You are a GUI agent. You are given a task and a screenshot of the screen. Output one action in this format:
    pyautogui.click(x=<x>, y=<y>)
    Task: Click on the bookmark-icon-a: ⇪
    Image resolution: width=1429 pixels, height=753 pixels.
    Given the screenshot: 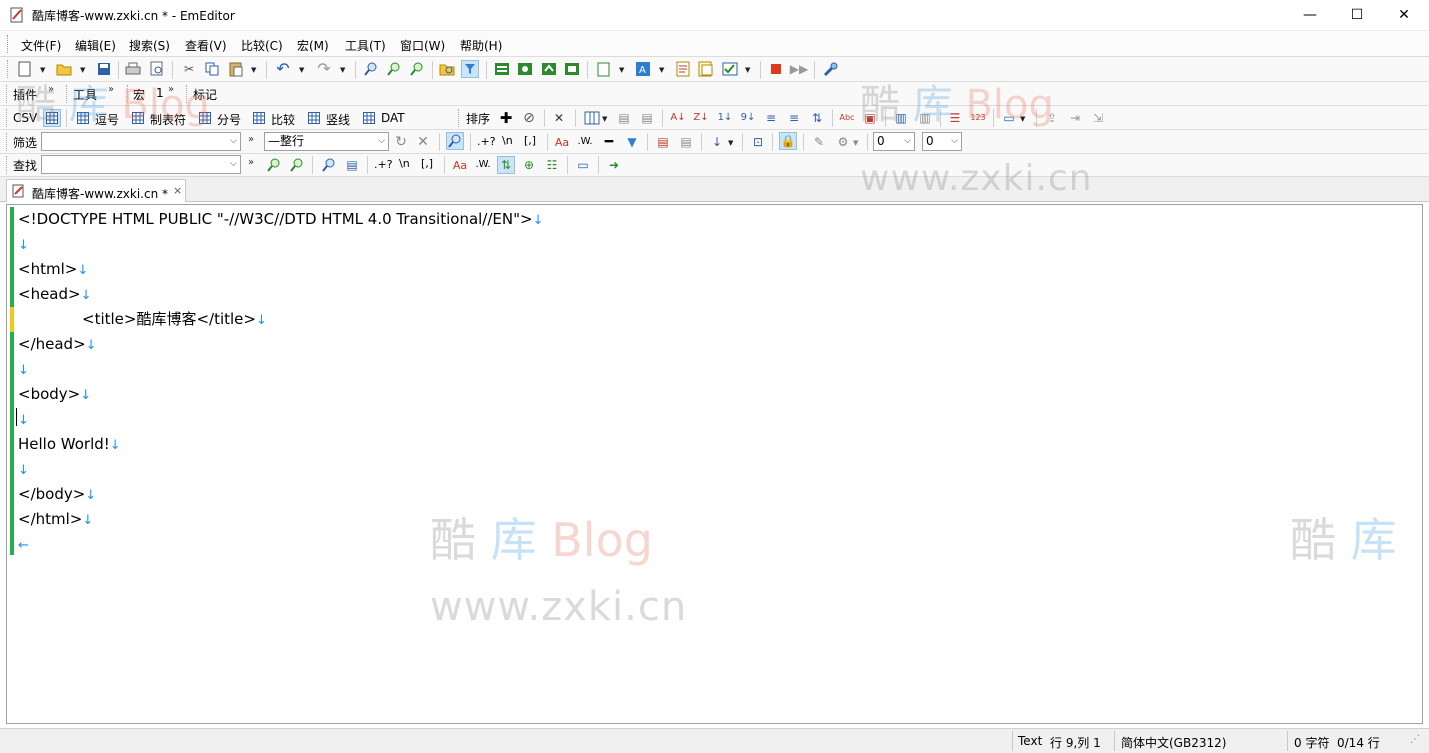 What is the action you would take?
    pyautogui.click(x=1052, y=118)
    